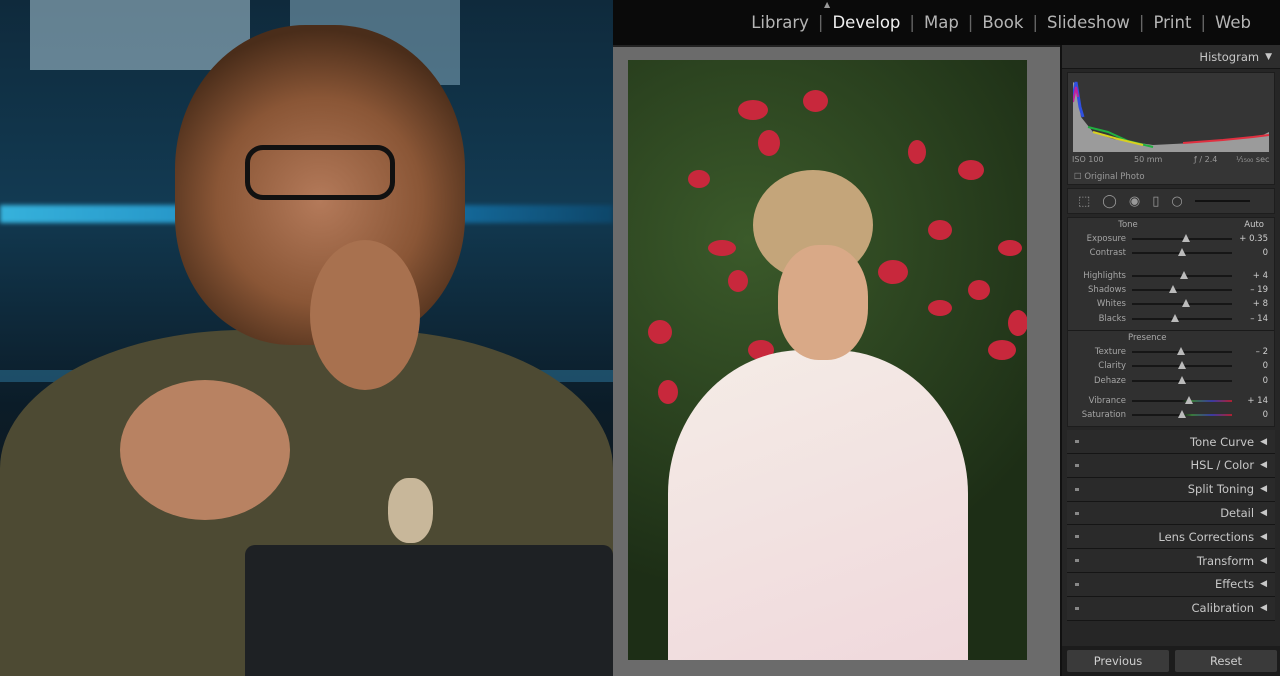 The image size is (1280, 676). What do you see at coordinates (1253, 352) in the screenshot?
I see `slider-value: – 2` at bounding box center [1253, 352].